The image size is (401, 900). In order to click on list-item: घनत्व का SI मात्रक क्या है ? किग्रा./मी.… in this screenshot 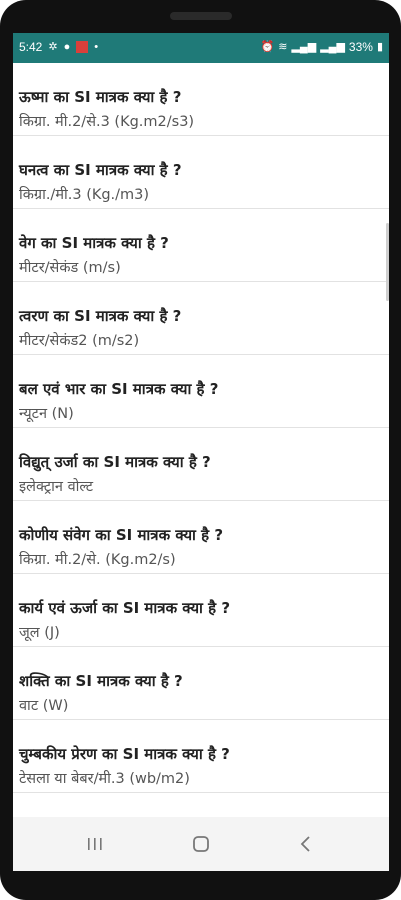, I will do `click(201, 172)`.